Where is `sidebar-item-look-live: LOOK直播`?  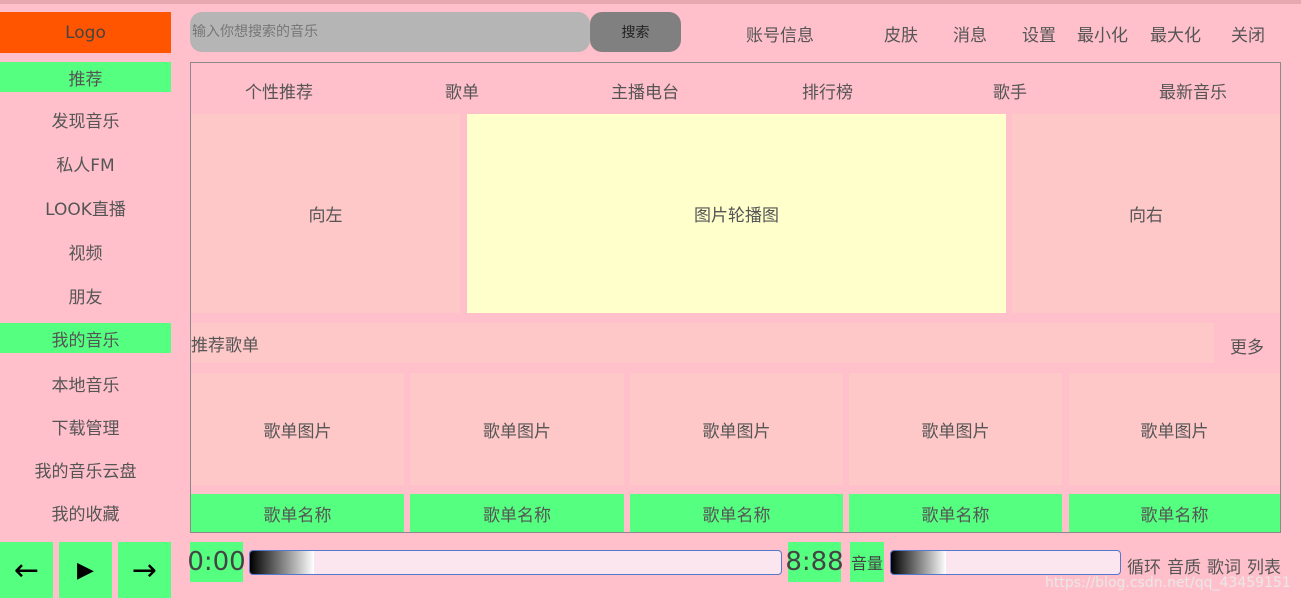 sidebar-item-look-live: LOOK直播 is located at coordinates (85, 207).